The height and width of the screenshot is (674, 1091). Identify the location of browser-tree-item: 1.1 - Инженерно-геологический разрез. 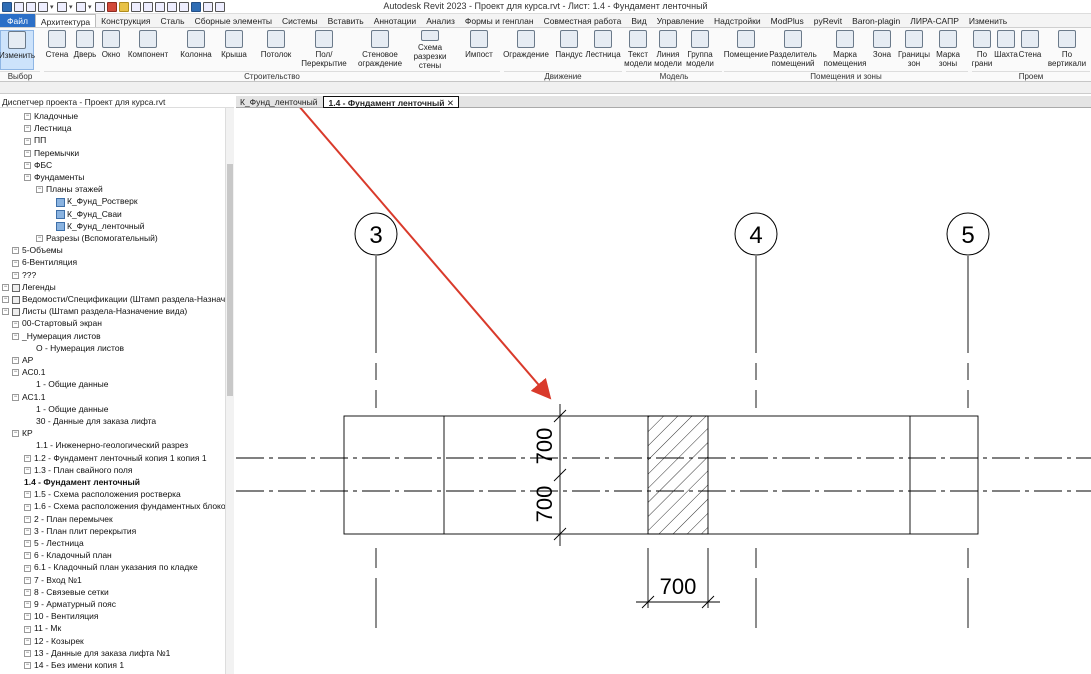
(112, 445).